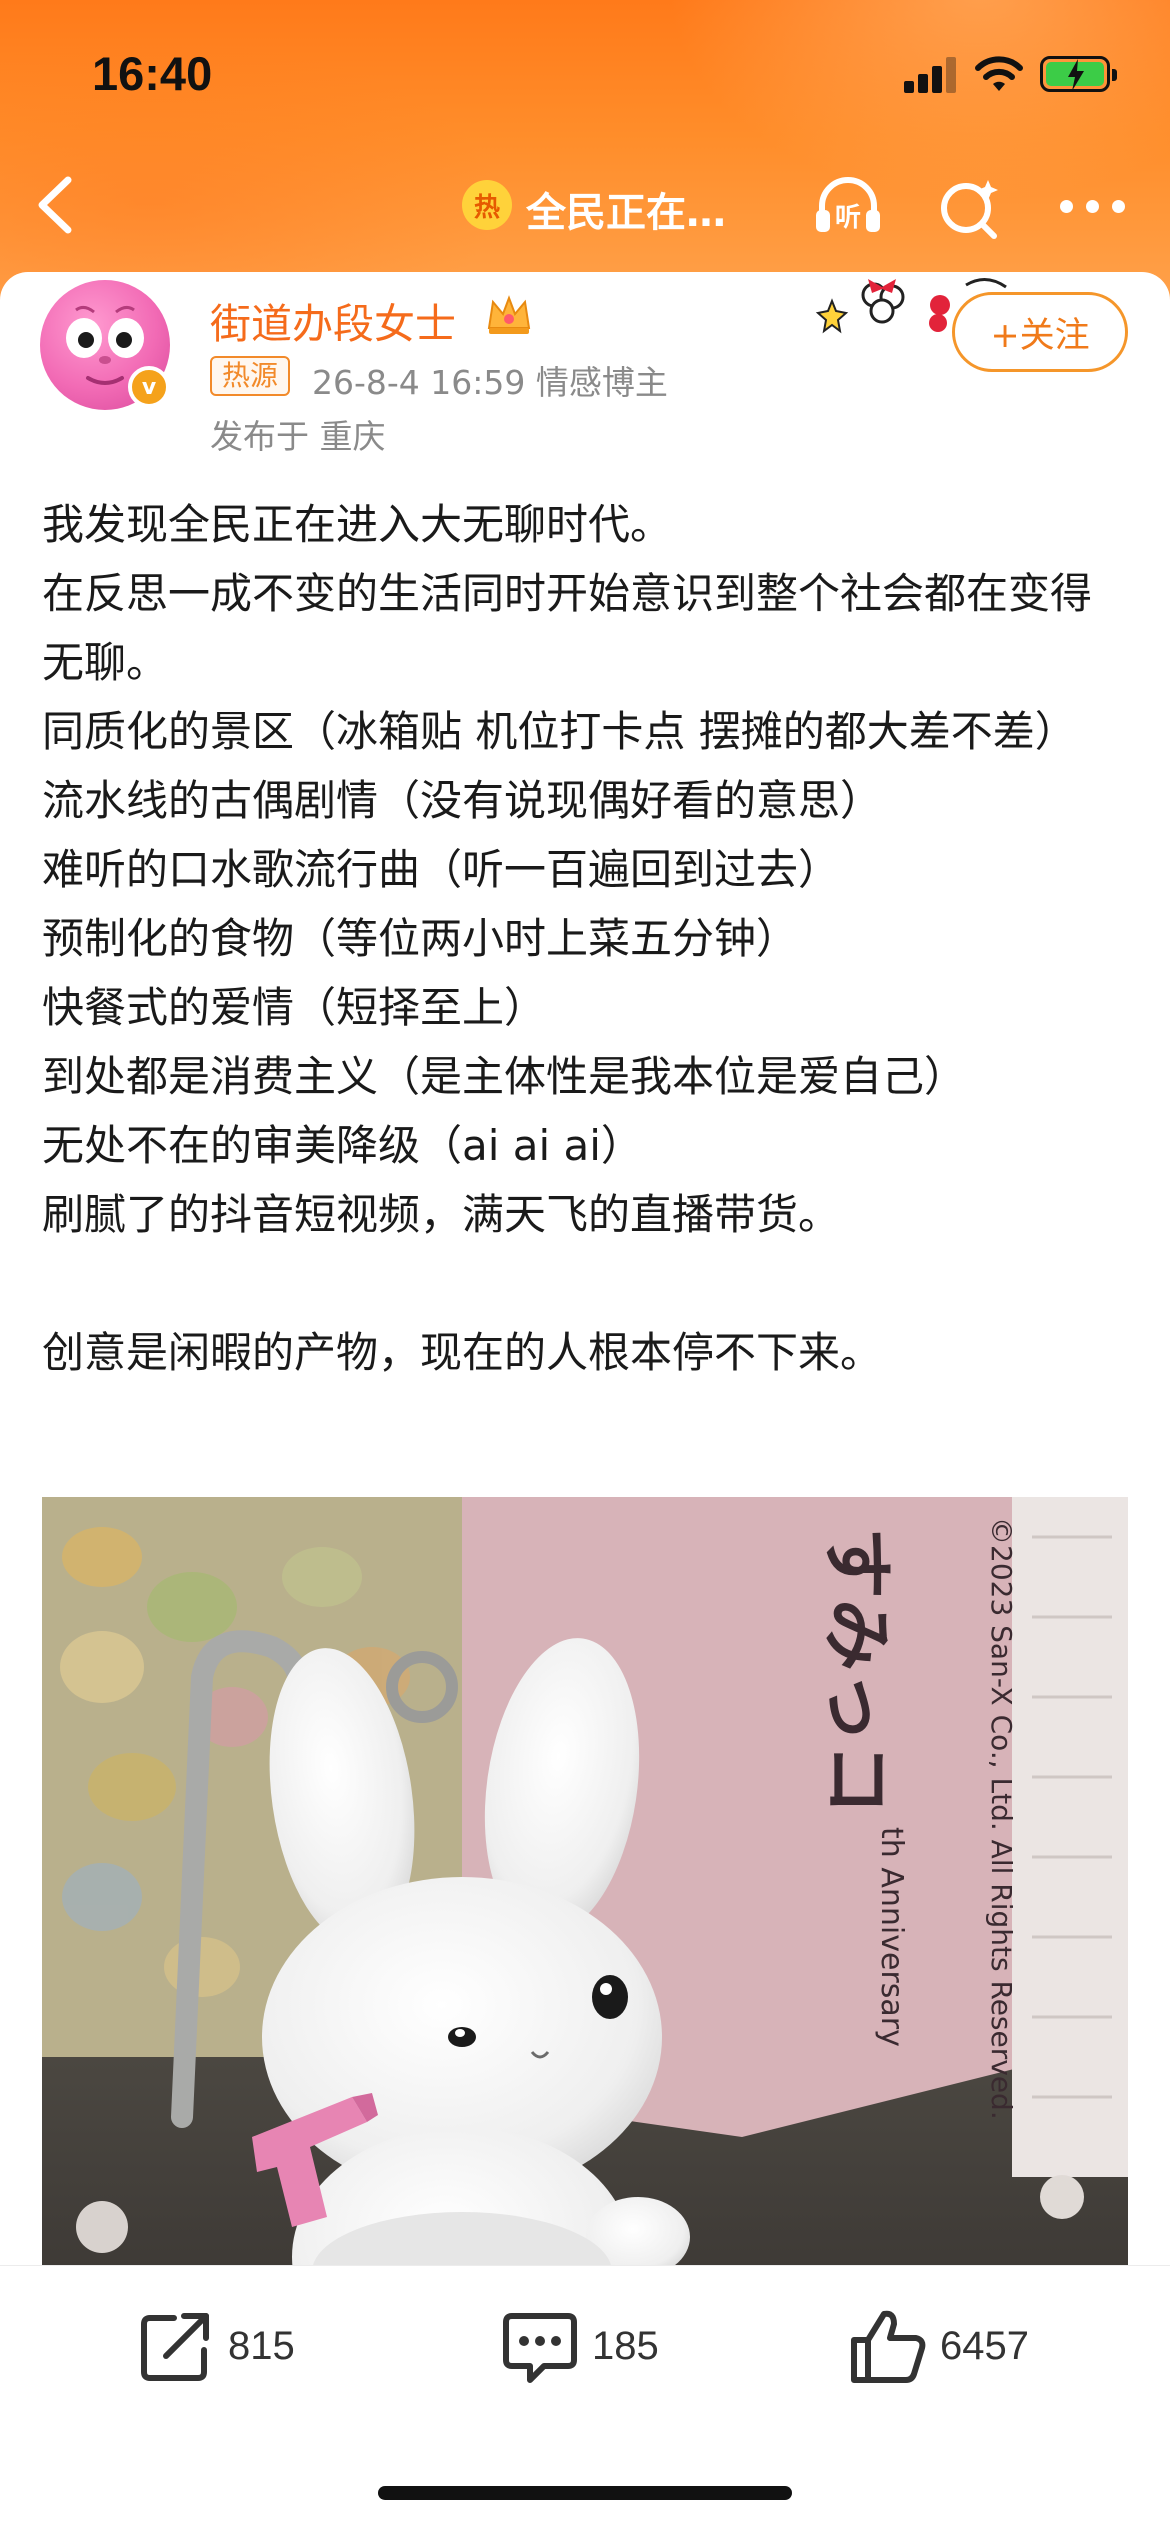  I want to click on post-meta: 26-8-4 16:59 情感博主, so click(490, 382).